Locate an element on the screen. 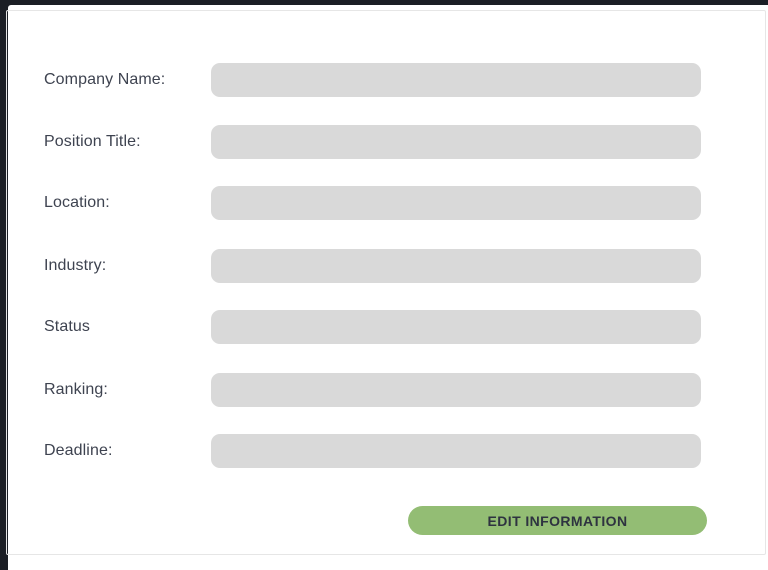  position-title-label: Position Title: is located at coordinates (92, 141).